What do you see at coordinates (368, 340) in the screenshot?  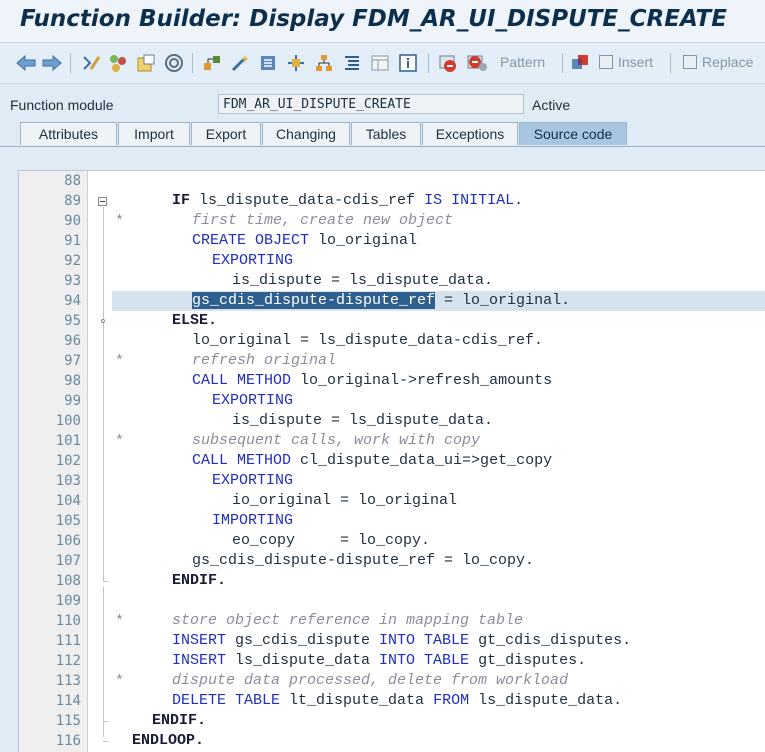 I see `code-text: lo_original = ls_dispute_data-cdis_ref.` at bounding box center [368, 340].